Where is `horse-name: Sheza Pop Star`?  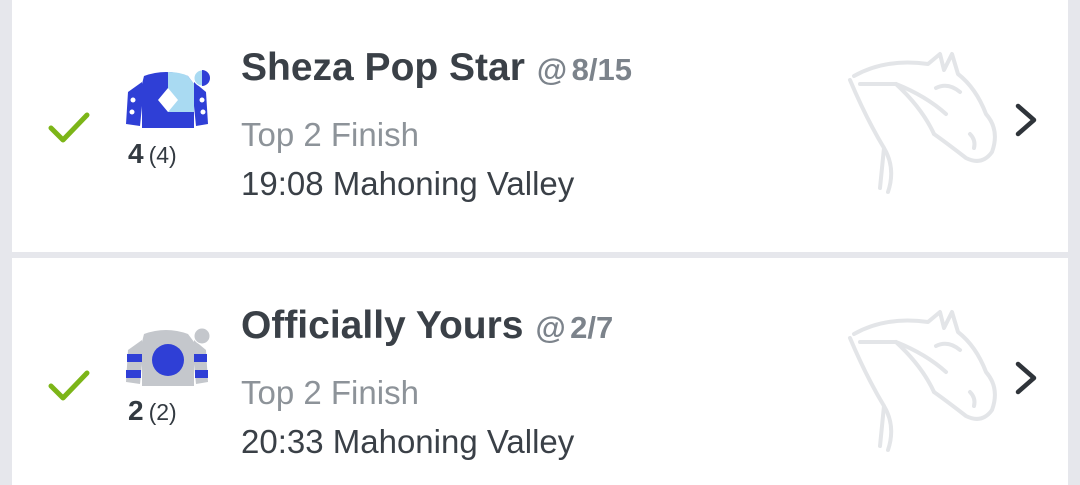
horse-name: Sheza Pop Star is located at coordinates (383, 67).